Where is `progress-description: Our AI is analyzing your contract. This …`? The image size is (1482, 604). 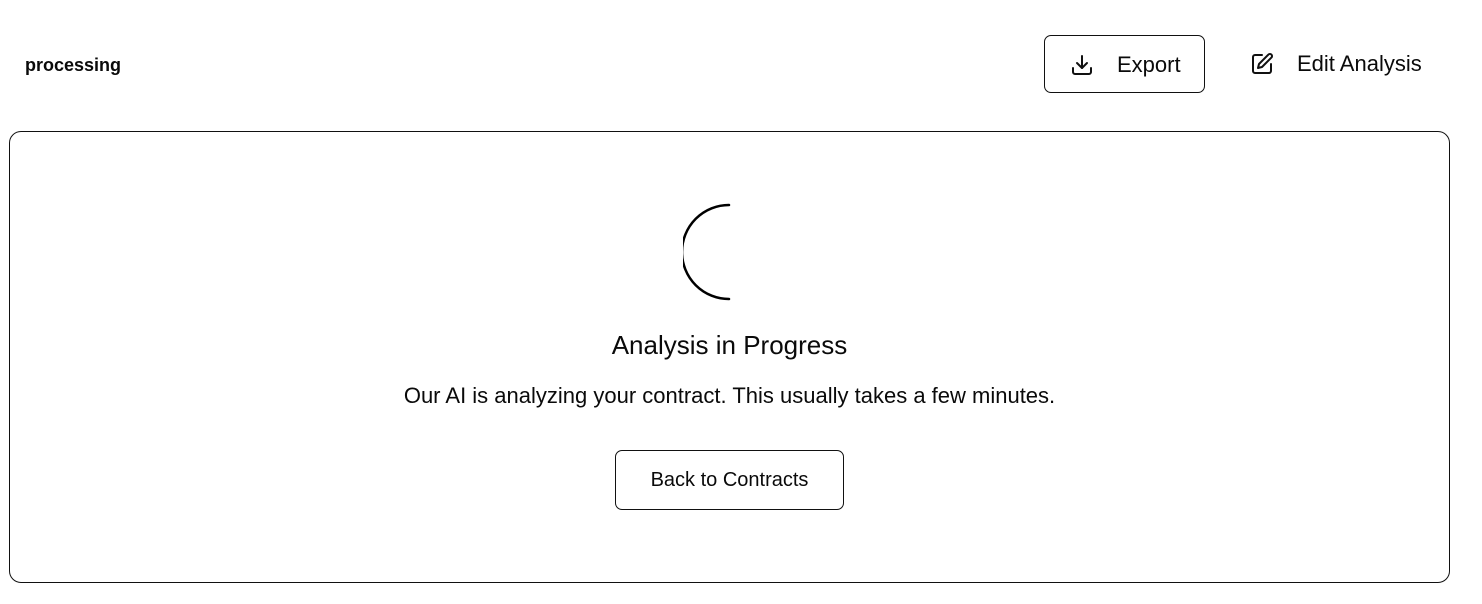 progress-description: Our AI is analyzing your contract. This … is located at coordinates (729, 395).